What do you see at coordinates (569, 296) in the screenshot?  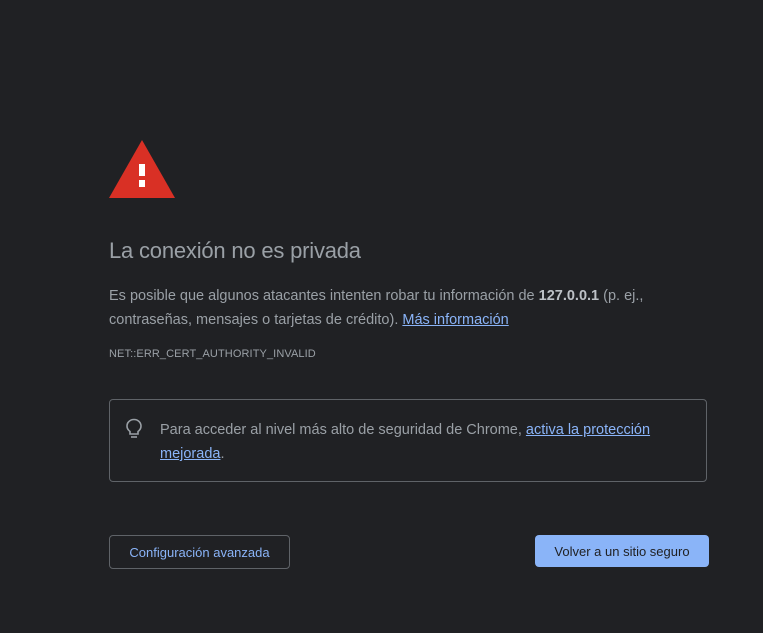 I see `host-name: 127.0.0.1` at bounding box center [569, 296].